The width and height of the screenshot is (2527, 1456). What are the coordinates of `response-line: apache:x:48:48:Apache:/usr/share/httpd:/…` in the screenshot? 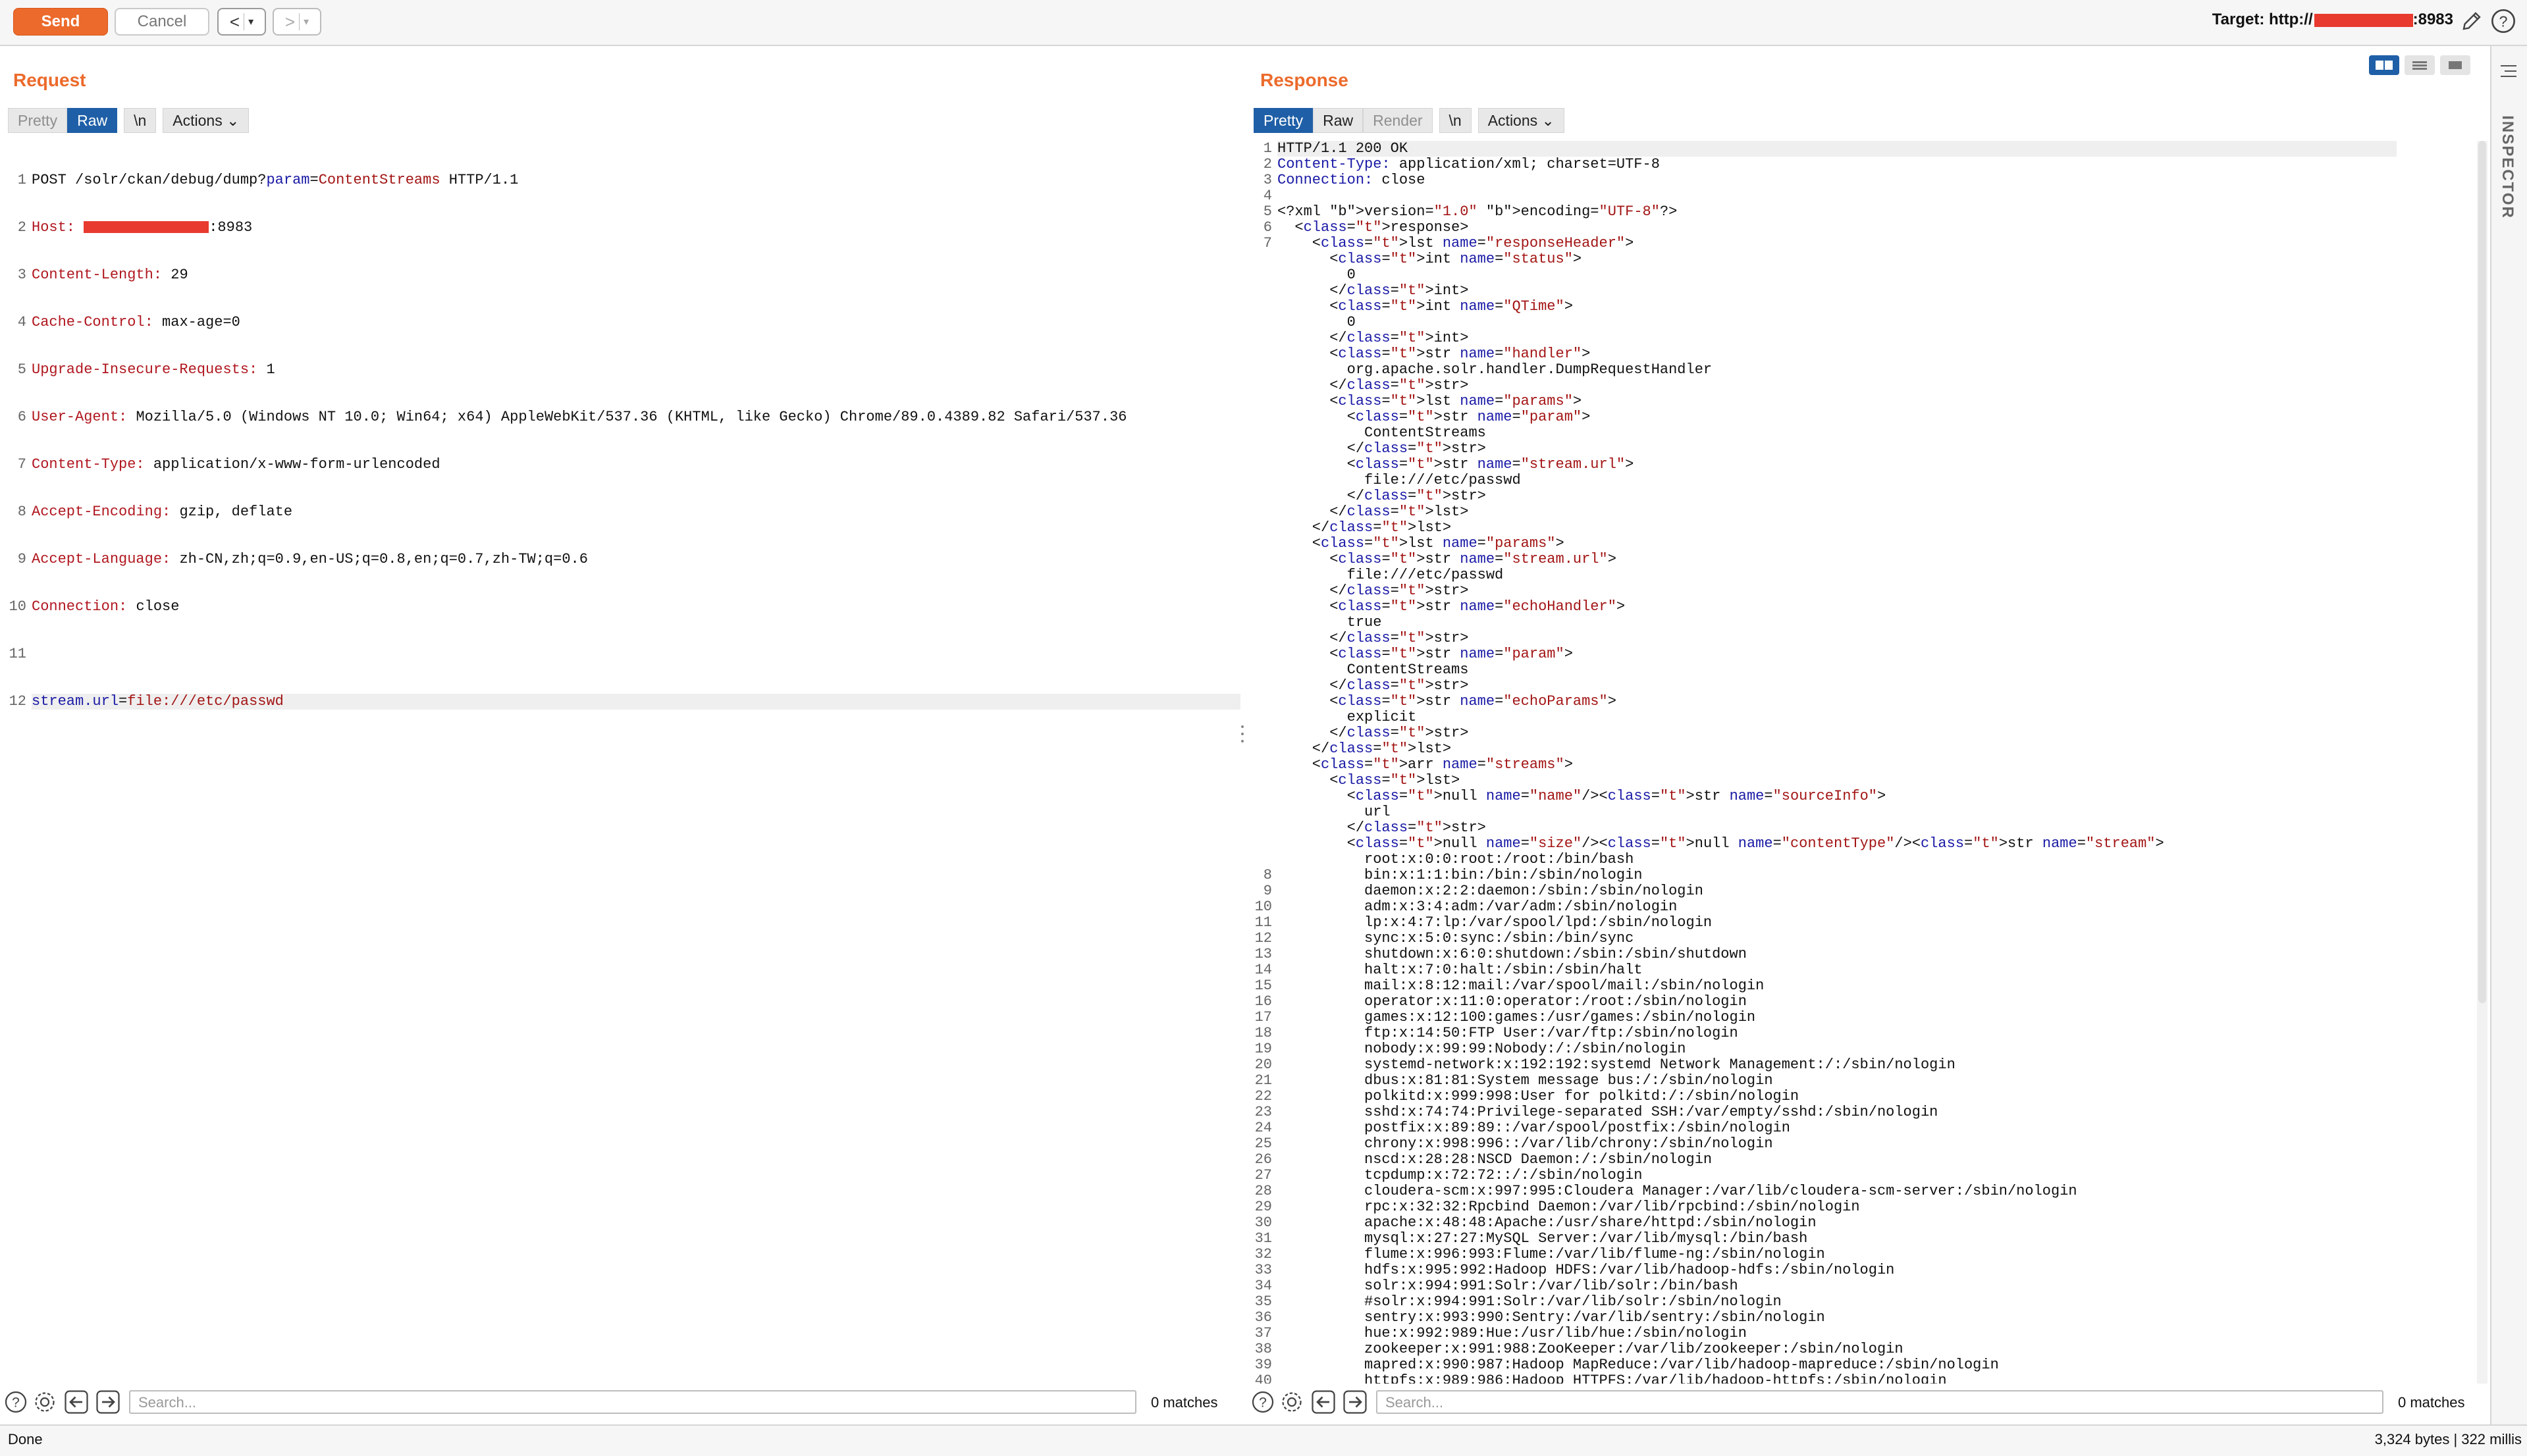 It's located at (1547, 1222).